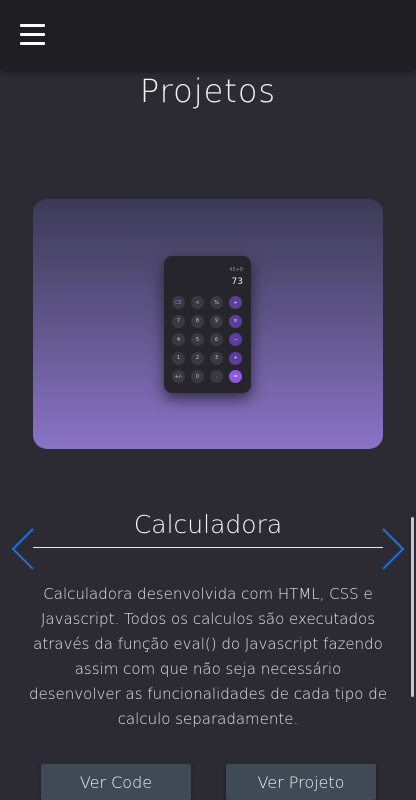 The width and height of the screenshot is (416, 800). I want to click on calculator-key: 9, so click(216, 321).